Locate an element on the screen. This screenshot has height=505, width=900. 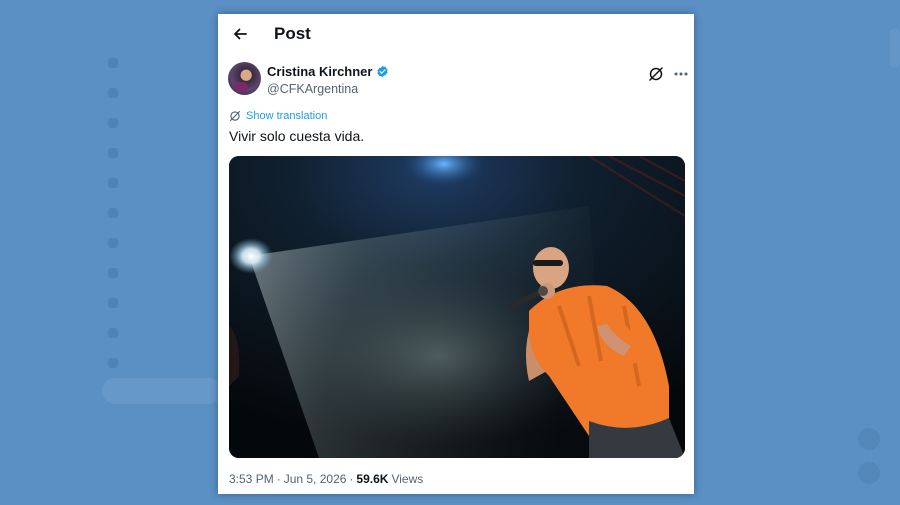
author-handle: @CFKArgentina is located at coordinates (312, 89).